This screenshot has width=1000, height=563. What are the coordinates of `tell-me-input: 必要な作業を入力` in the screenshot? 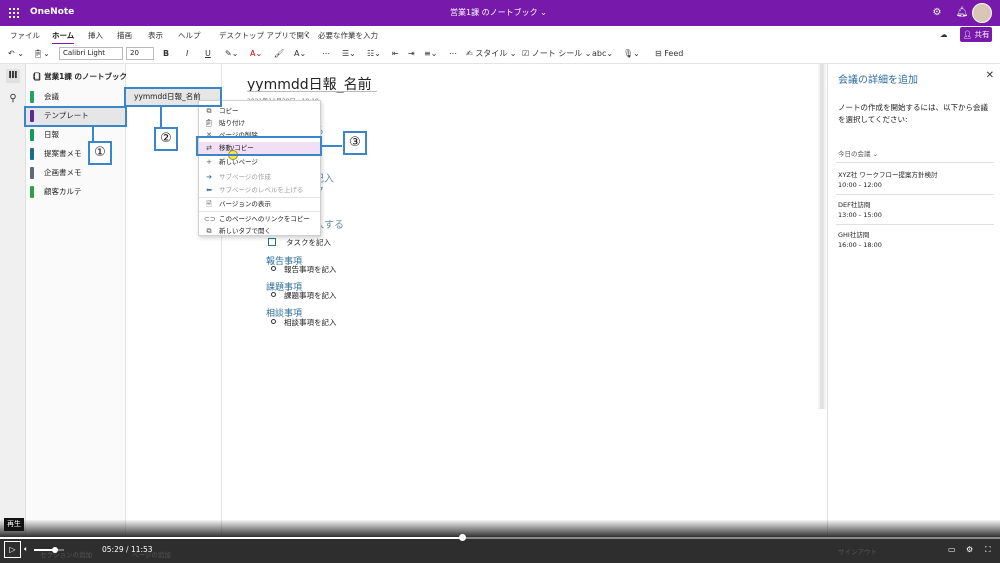 It's located at (348, 35).